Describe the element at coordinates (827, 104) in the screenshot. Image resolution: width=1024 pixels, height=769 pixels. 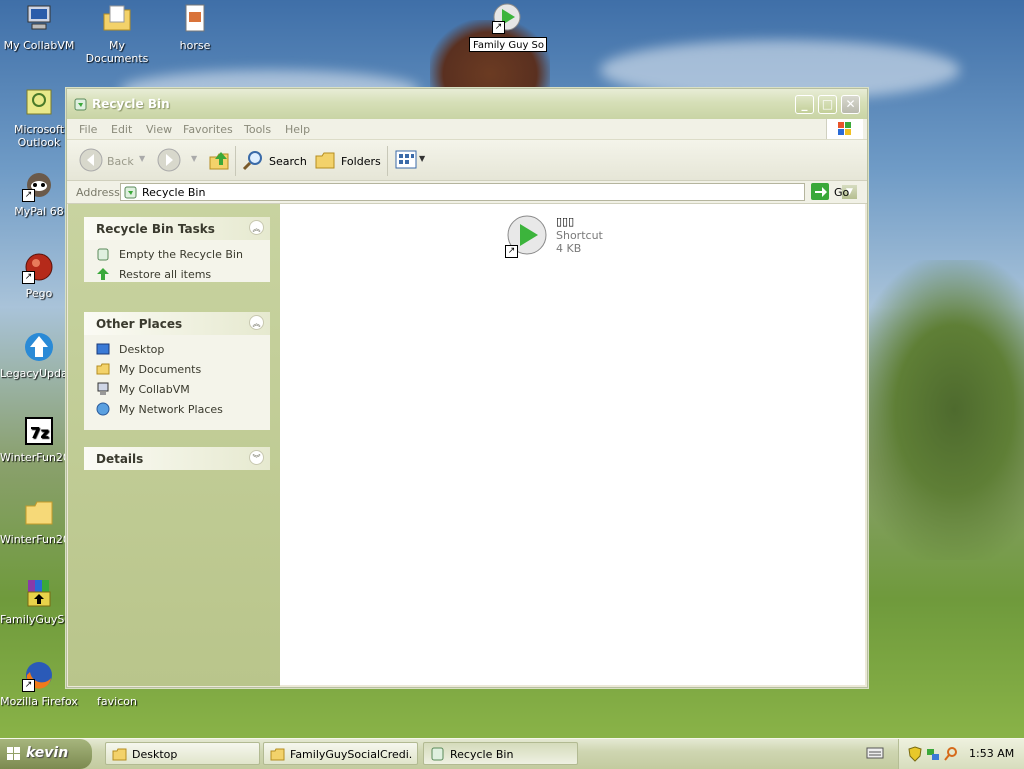
I see `maximize-button: □` at that location.